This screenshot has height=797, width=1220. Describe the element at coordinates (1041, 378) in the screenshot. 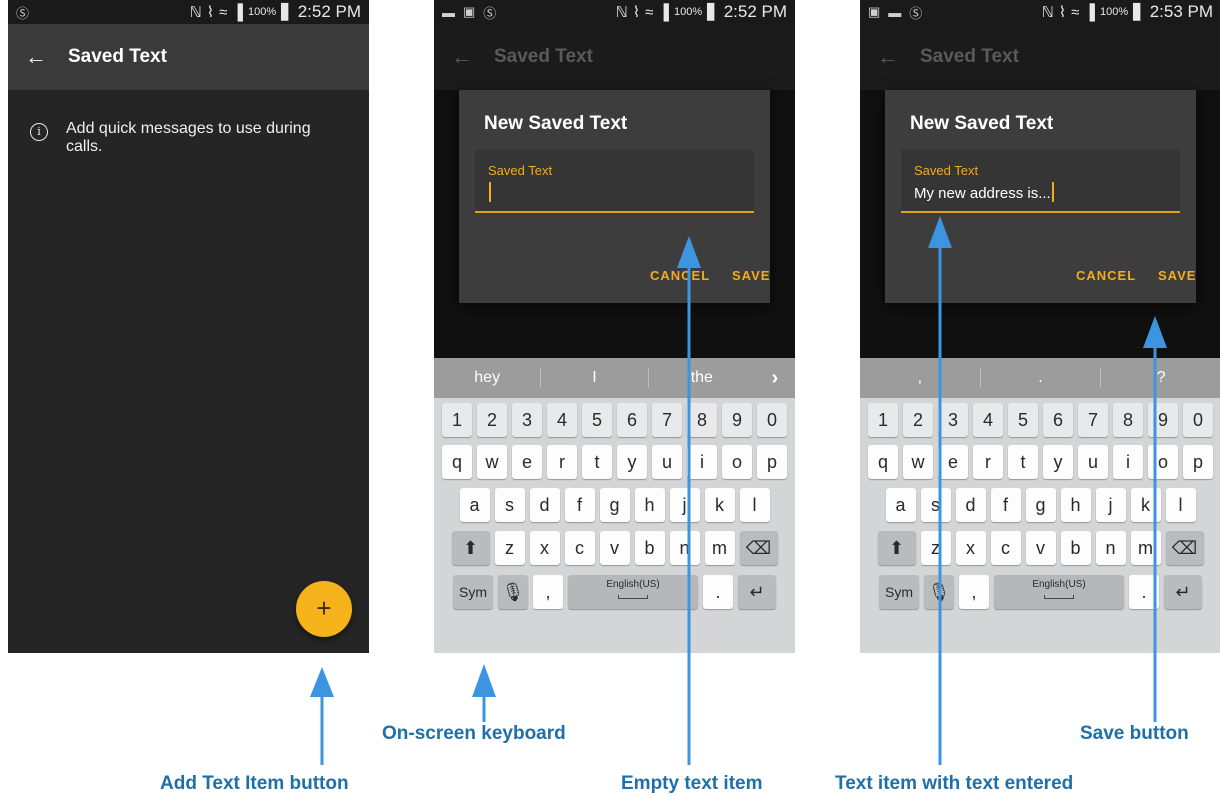

I see `suggestion-item: .` at that location.